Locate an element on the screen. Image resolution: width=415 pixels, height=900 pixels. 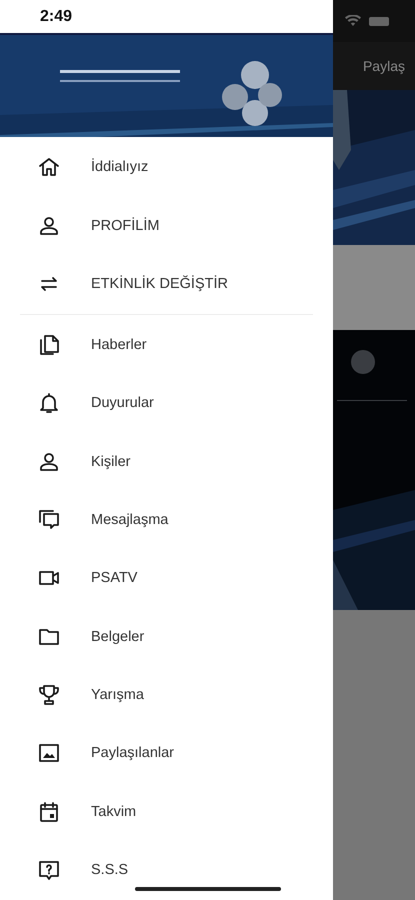
status-time: 2:49 is located at coordinates (56, 17).